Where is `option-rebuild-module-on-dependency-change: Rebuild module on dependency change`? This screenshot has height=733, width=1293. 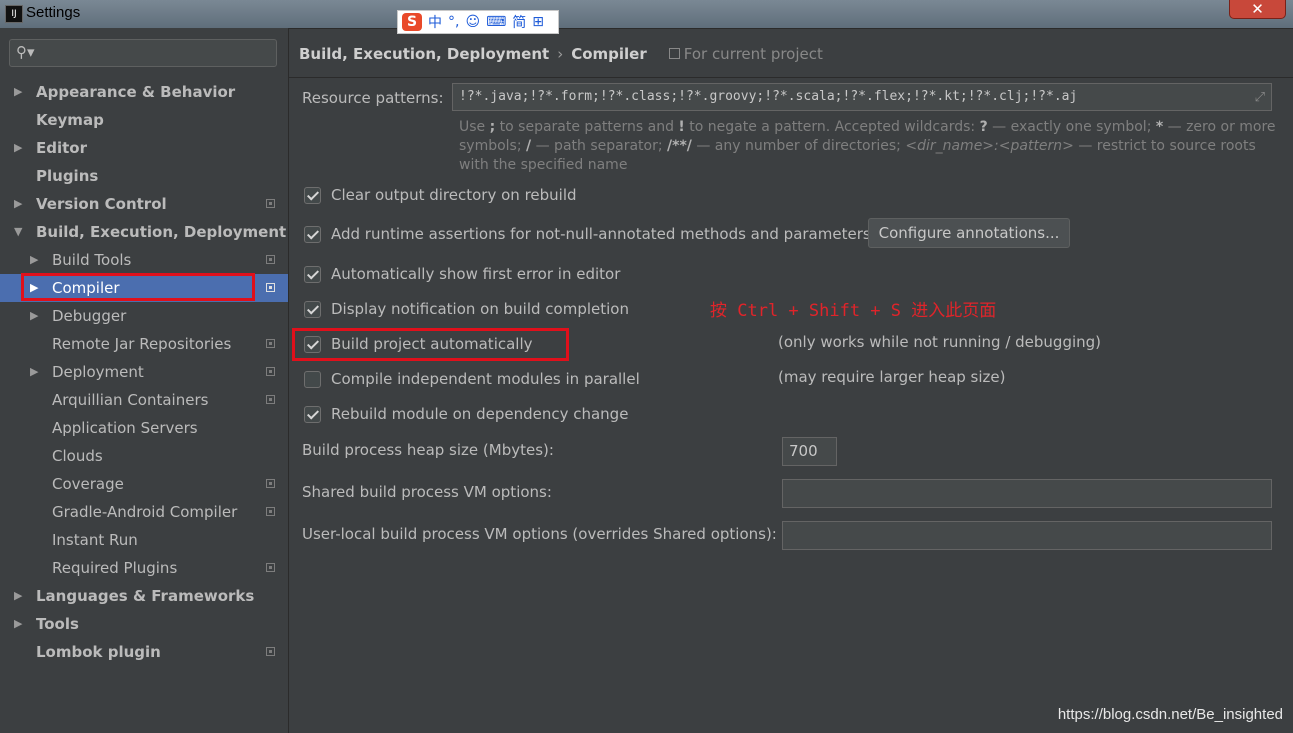 option-rebuild-module-on-dependency-change: Rebuild module on dependency change is located at coordinates (466, 414).